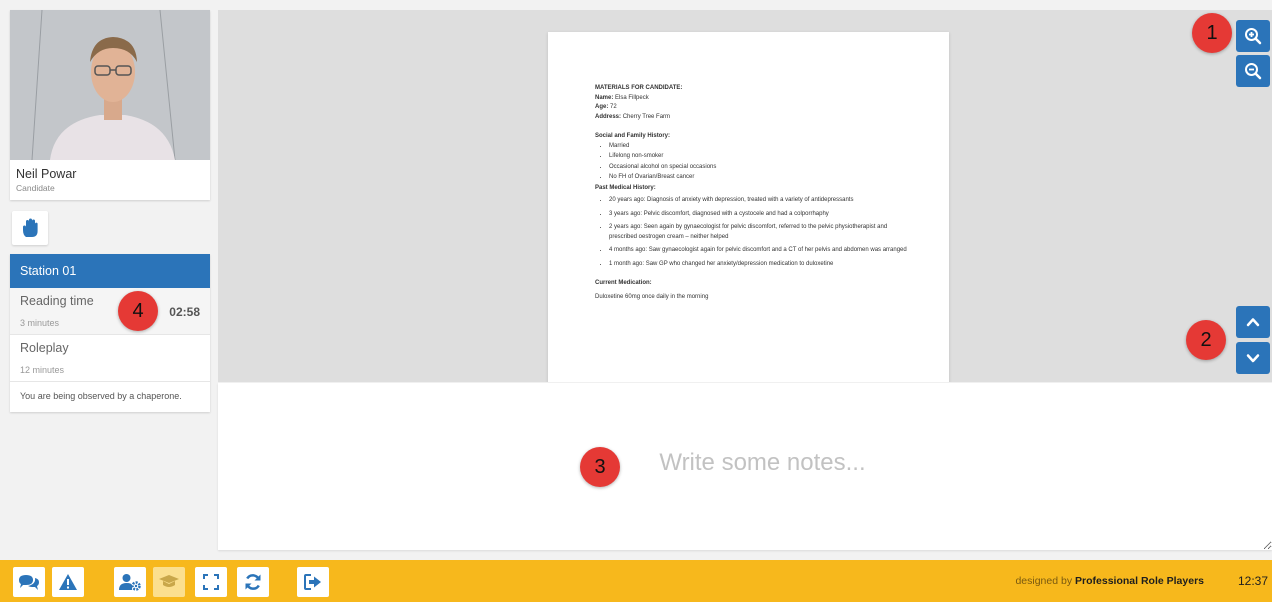 Image resolution: width=1272 pixels, height=602 pixels. What do you see at coordinates (138, 311) in the screenshot?
I see `annotation-marker-4: 4` at bounding box center [138, 311].